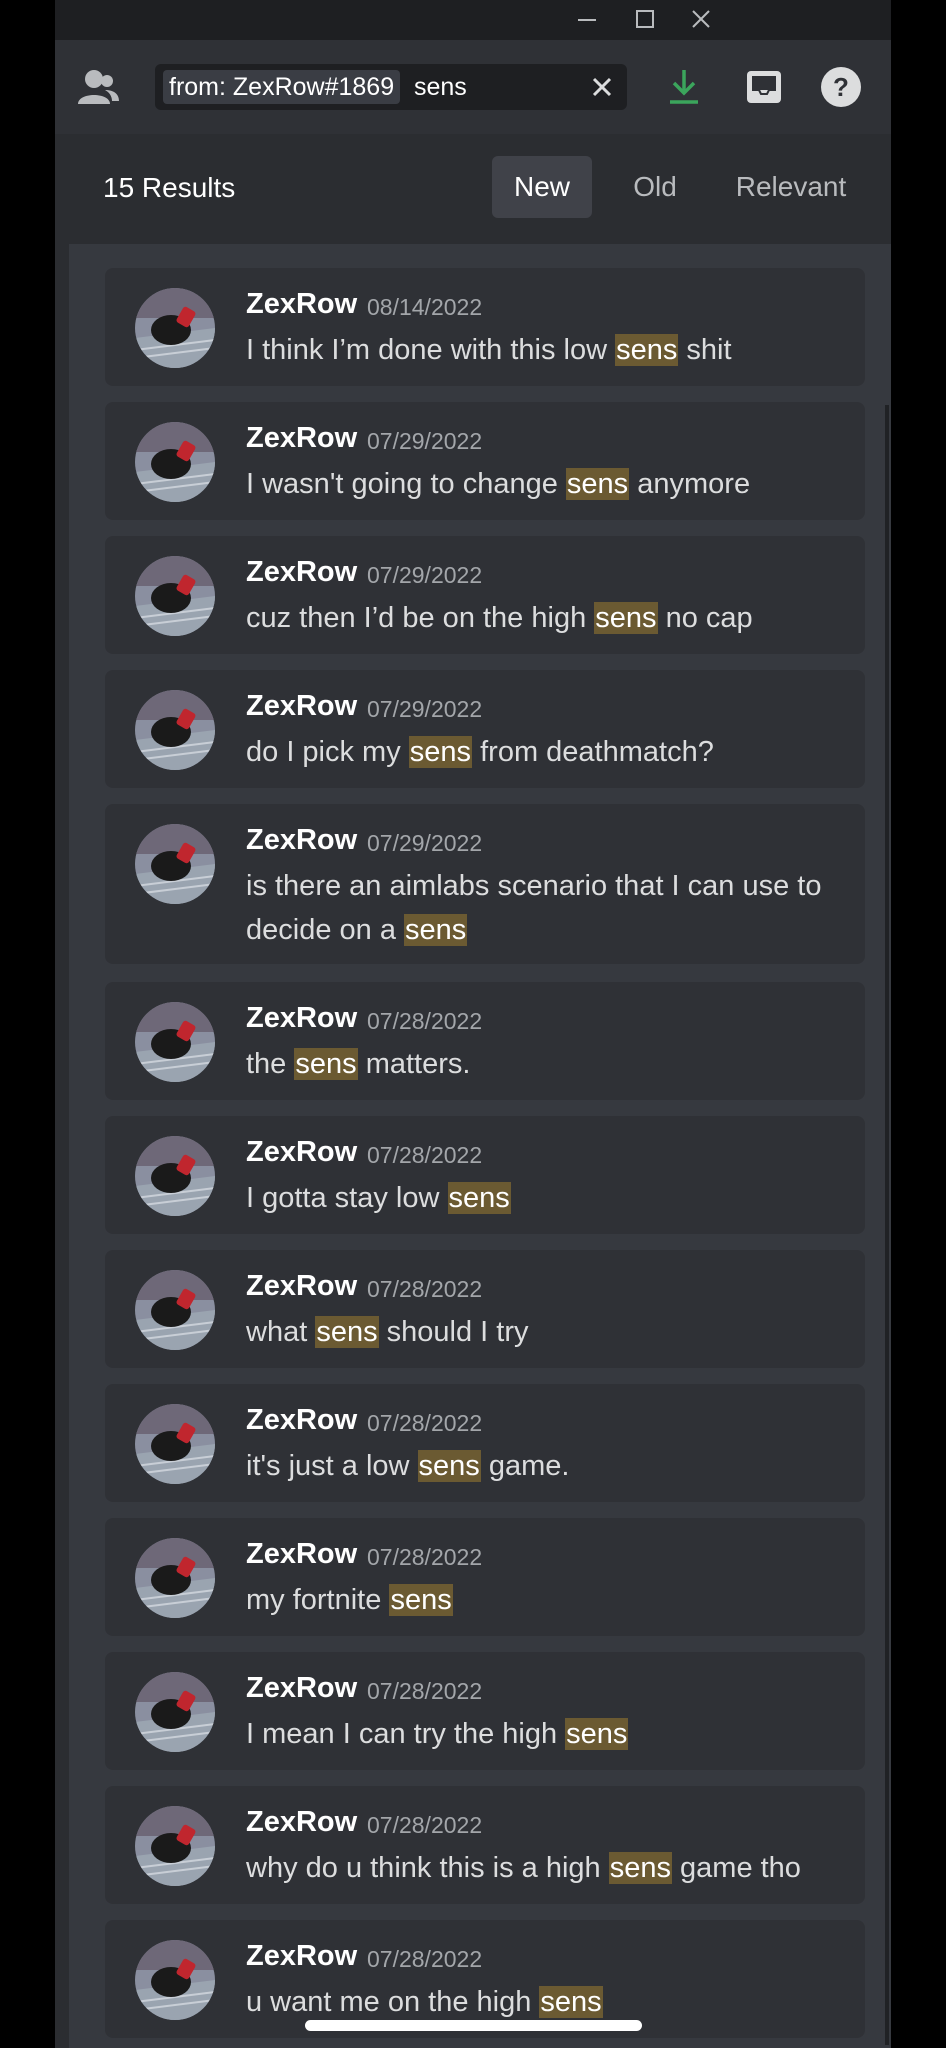  What do you see at coordinates (98, 88) in the screenshot?
I see `members-icon` at bounding box center [98, 88].